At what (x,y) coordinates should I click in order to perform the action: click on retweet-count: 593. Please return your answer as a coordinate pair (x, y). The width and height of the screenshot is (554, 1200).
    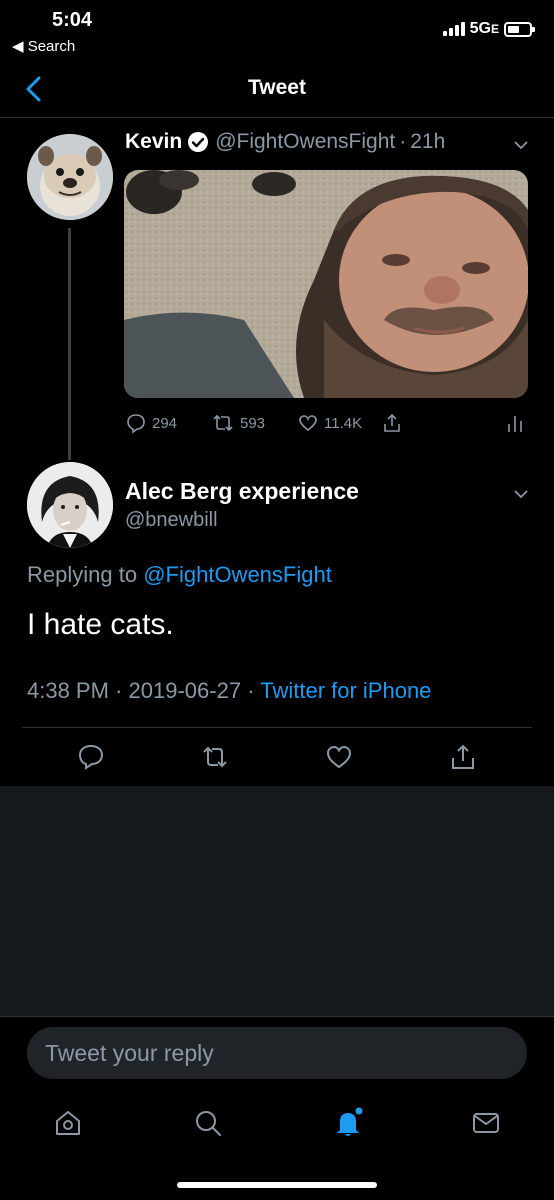
    Looking at the image, I should click on (253, 423).